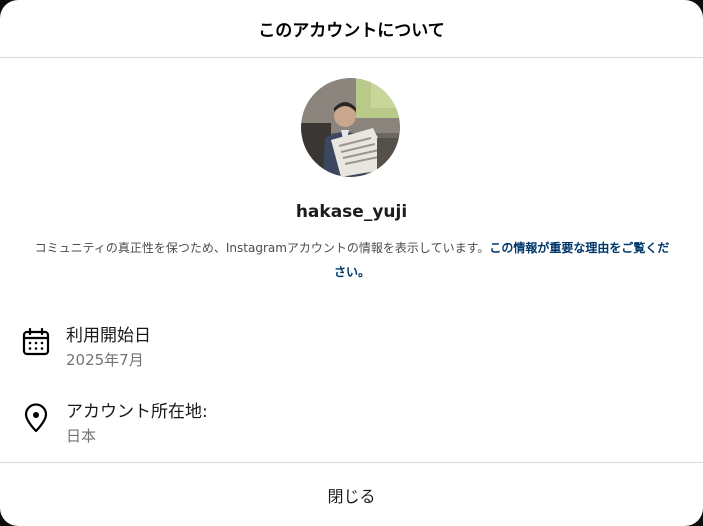 Image resolution: width=703 pixels, height=526 pixels. What do you see at coordinates (137, 412) in the screenshot?
I see `account-location-label: アカウント所在地:` at bounding box center [137, 412].